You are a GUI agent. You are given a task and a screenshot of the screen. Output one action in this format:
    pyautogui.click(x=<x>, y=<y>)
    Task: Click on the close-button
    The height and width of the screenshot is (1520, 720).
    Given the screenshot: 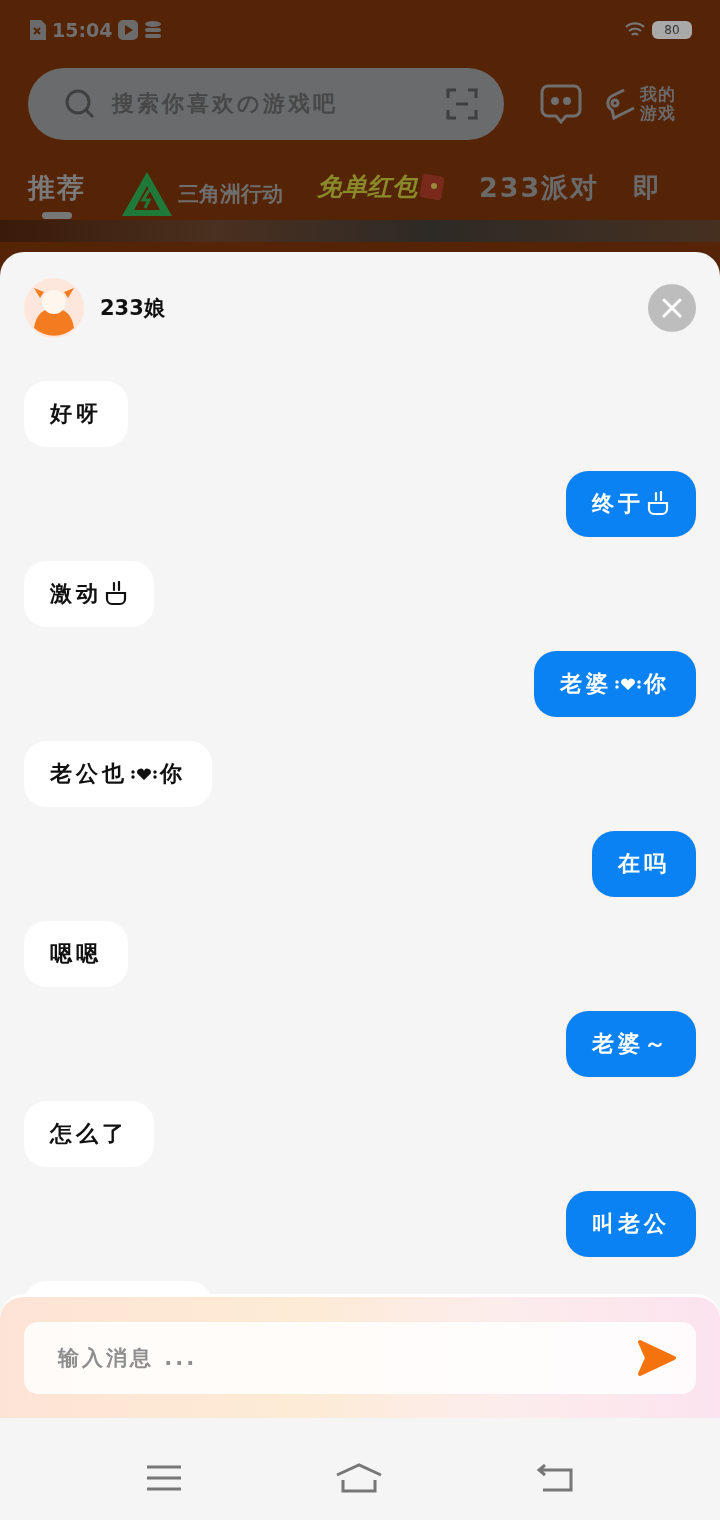 What is the action you would take?
    pyautogui.click(x=672, y=308)
    